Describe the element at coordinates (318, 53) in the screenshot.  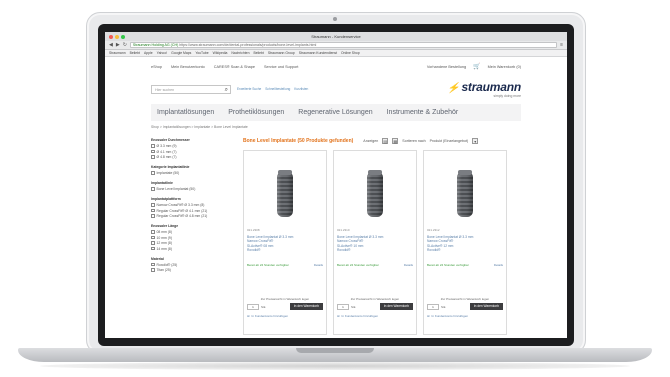
I see `bookmark-item: Straumann Kundendienst` at that location.